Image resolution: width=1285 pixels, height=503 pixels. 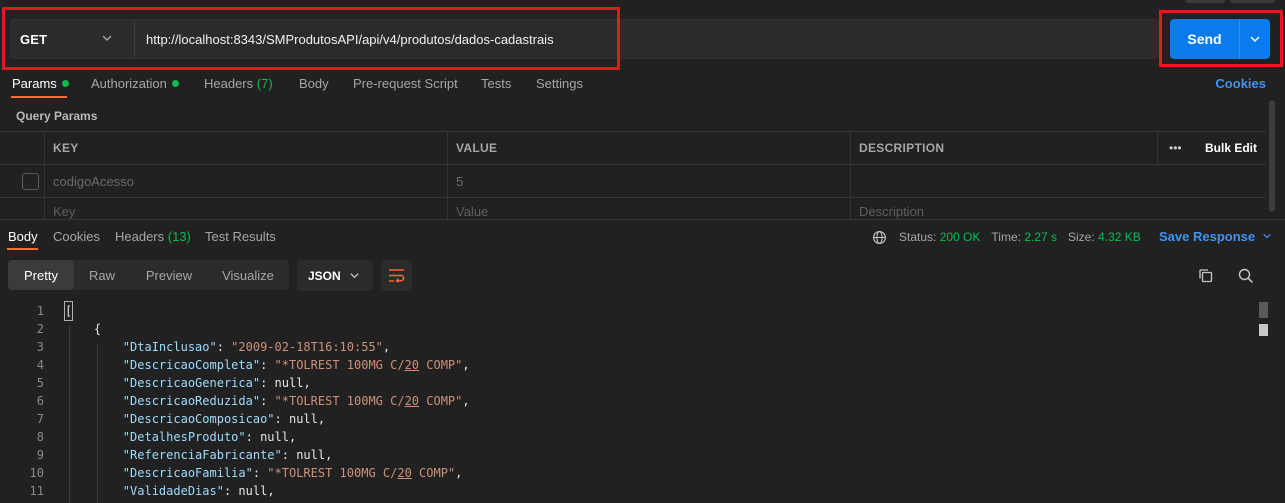 I want to click on code-text: "DtaInclusao": "2009-02-18T16:10:55",, so click(x=227, y=347).